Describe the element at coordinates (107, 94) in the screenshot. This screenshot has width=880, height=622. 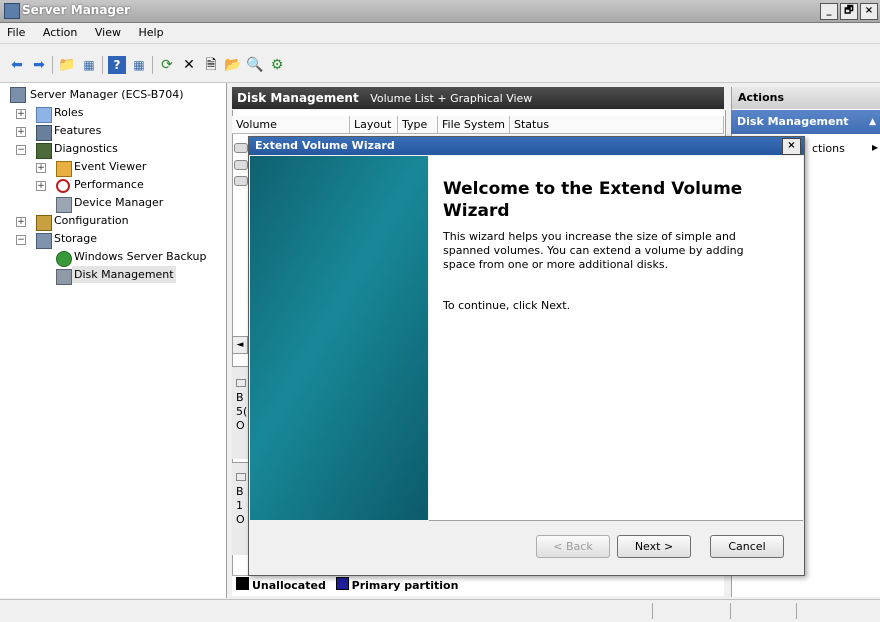
I see `tree-item-root: Server Manager (ECS-B704)` at that location.